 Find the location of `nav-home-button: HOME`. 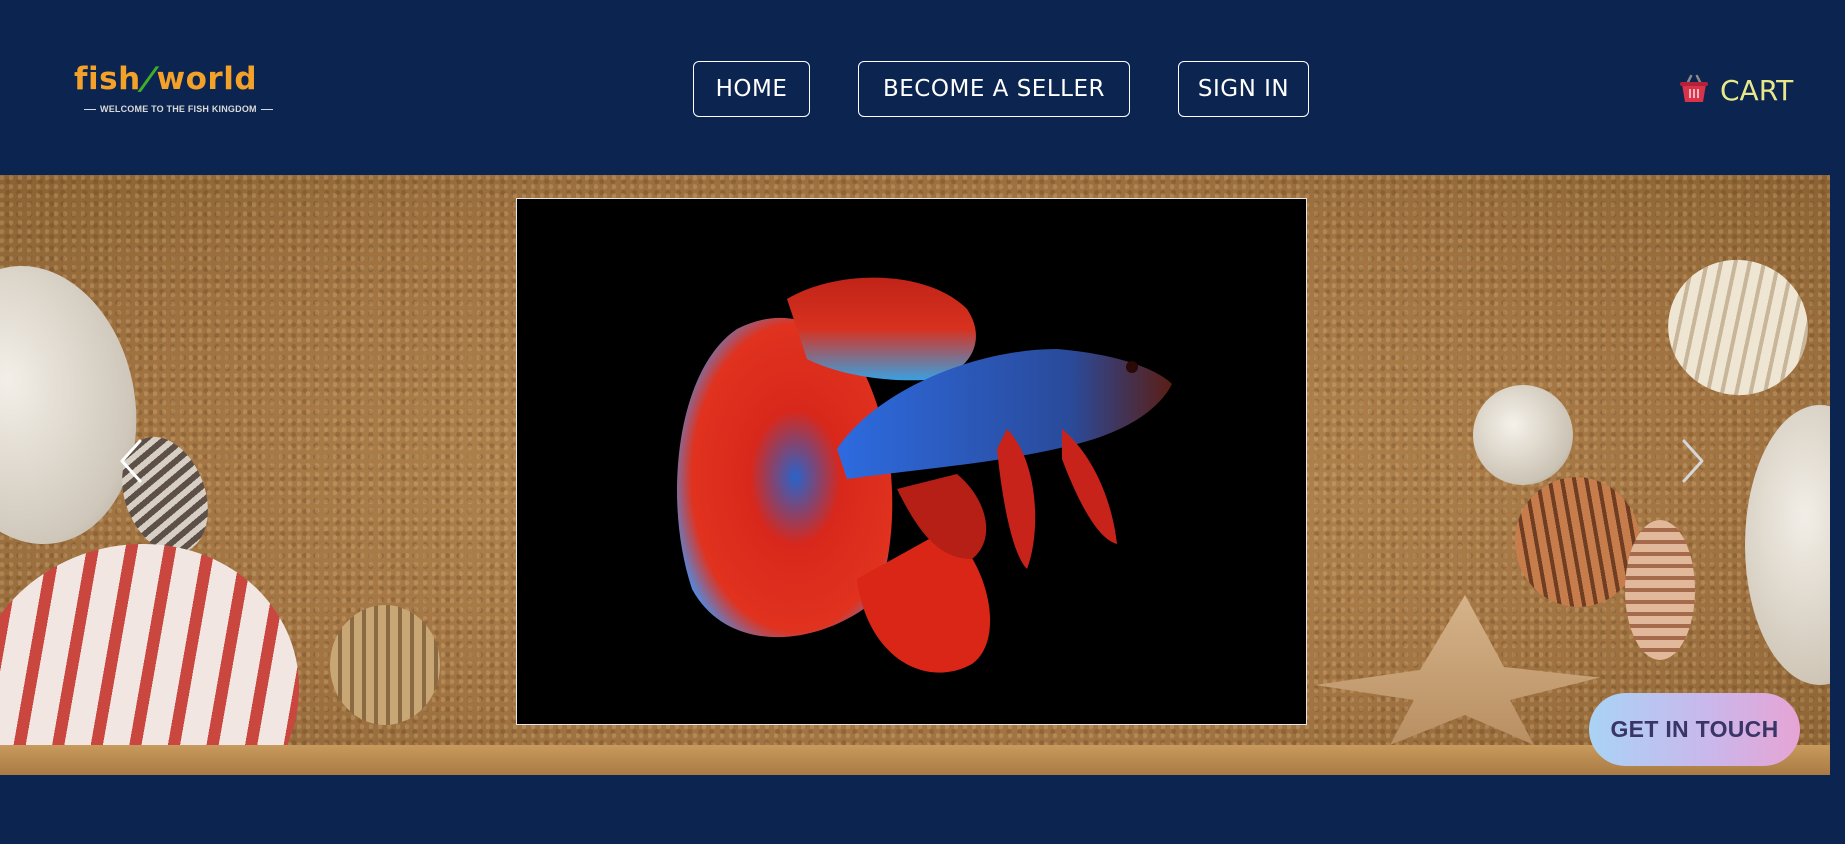

nav-home-button: HOME is located at coordinates (751, 89).